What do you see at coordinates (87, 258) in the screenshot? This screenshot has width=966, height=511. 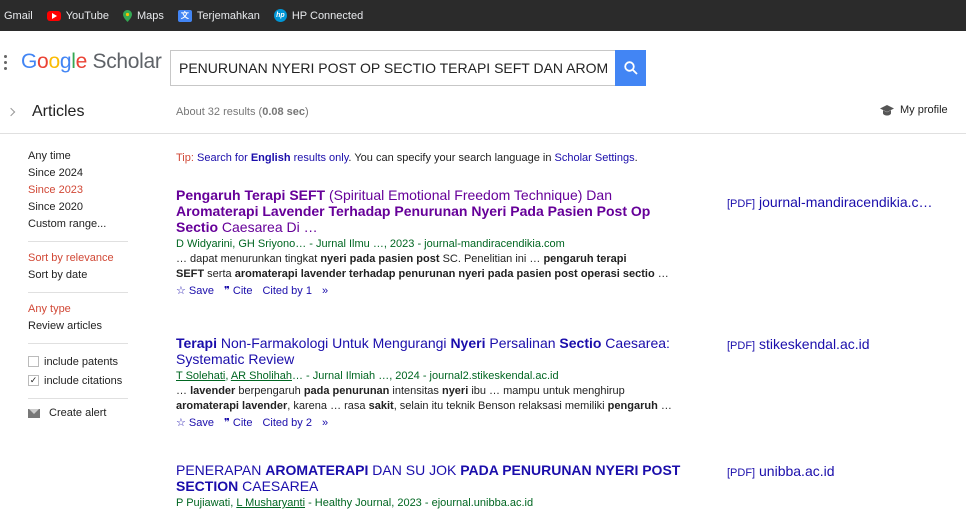 I see `sort-by-relevance: Sort by relevance` at bounding box center [87, 258].